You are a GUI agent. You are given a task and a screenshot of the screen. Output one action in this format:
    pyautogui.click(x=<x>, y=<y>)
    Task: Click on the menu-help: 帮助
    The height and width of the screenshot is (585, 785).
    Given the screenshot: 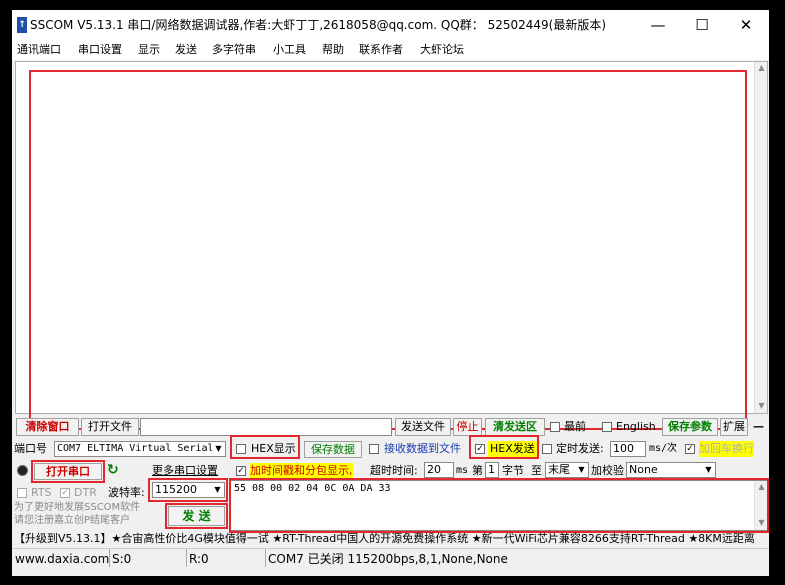 What is the action you would take?
    pyautogui.click(x=333, y=50)
    